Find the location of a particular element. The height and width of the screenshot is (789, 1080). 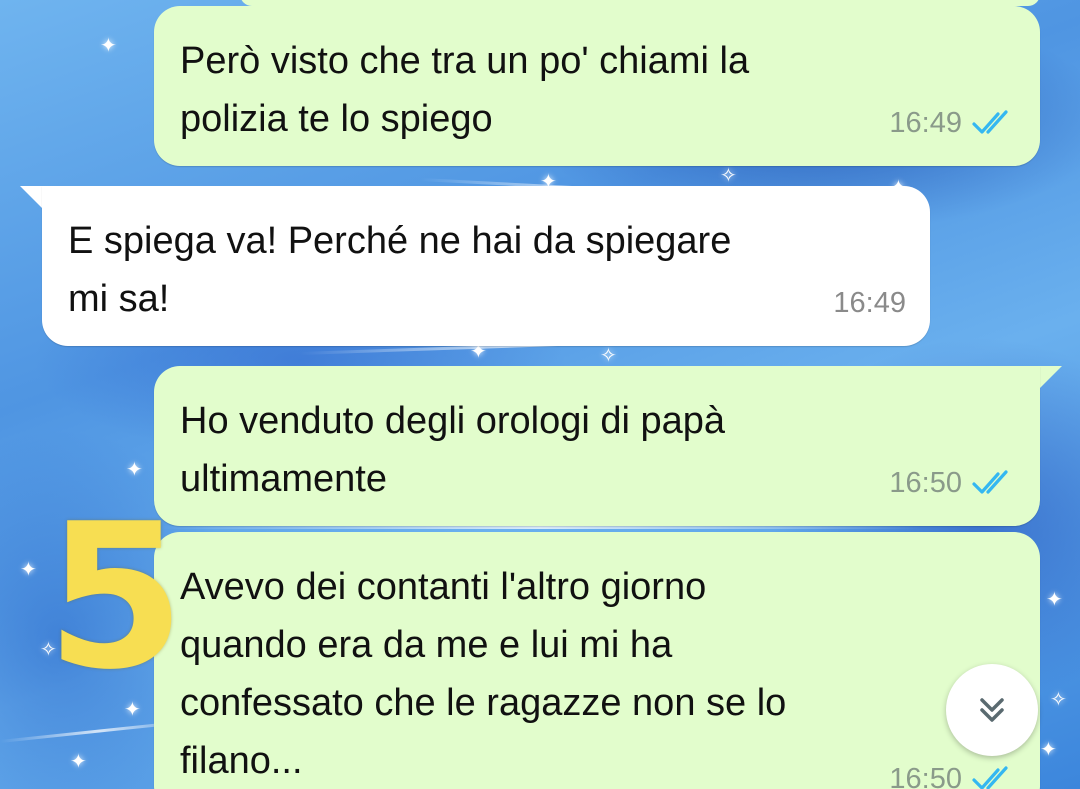

message-line: E spiega va! Perché ne hai da spiegare is located at coordinates (400, 241).